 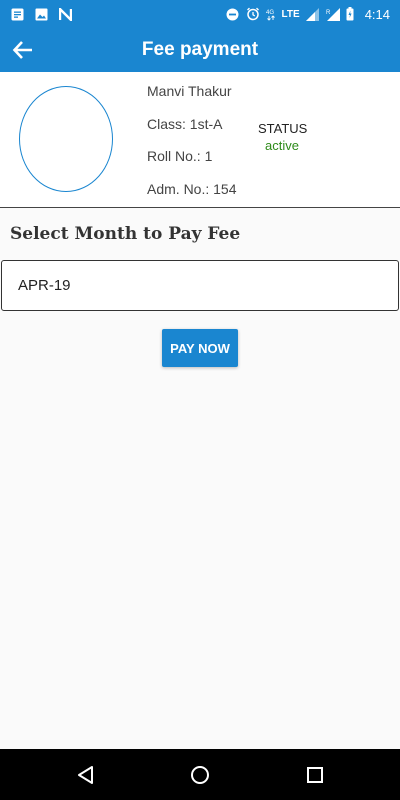 What do you see at coordinates (66, 139) in the screenshot?
I see `avatar` at bounding box center [66, 139].